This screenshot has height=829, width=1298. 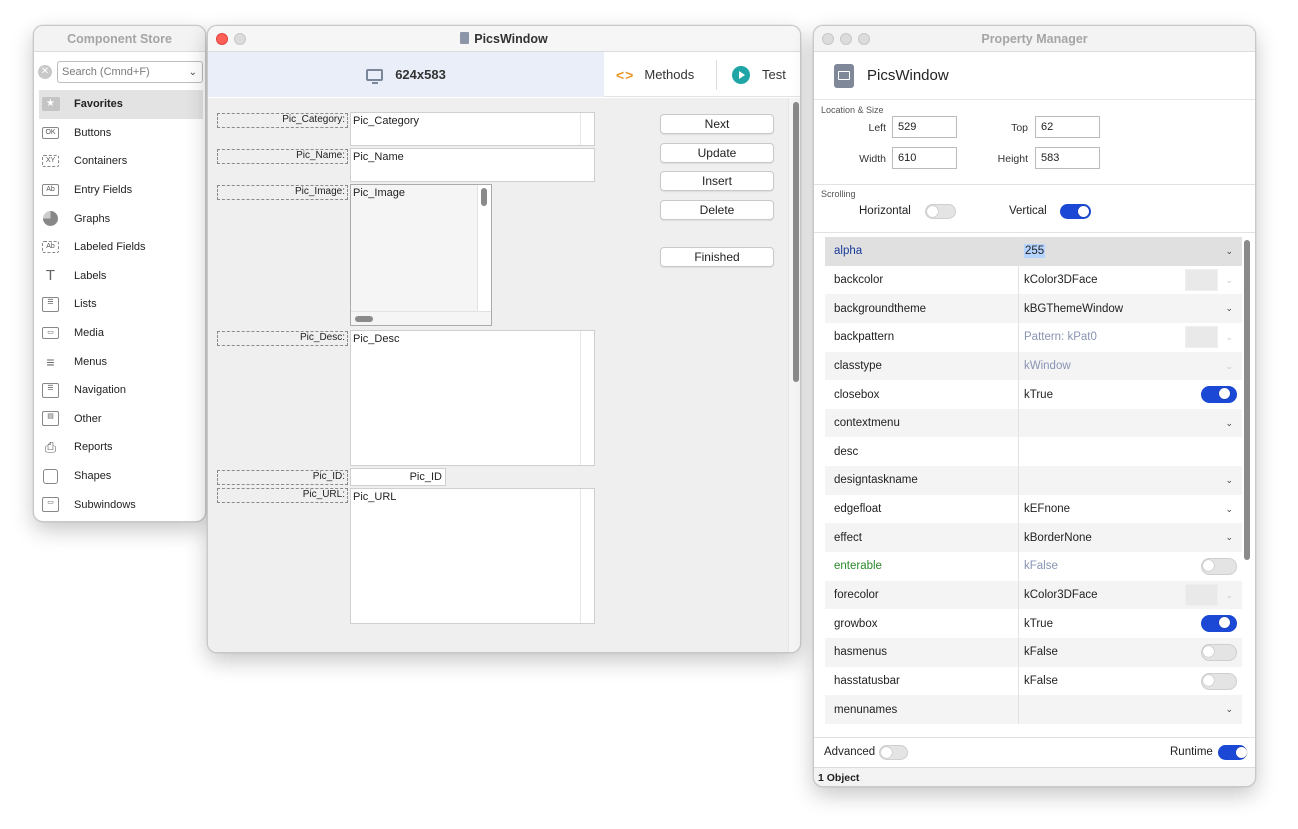 I want to click on clear-search-icon: ✕, so click(x=45, y=72).